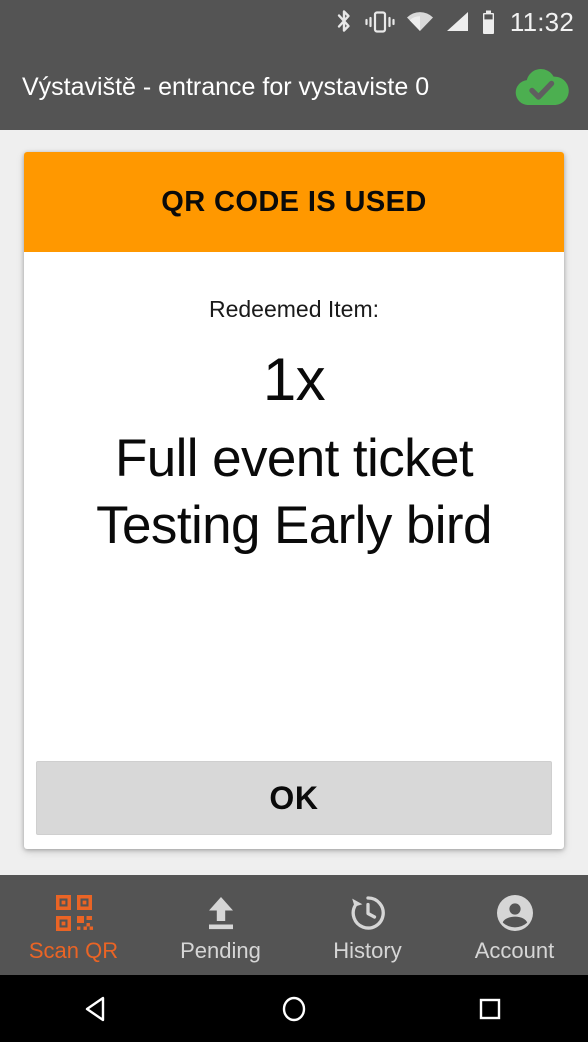 The image size is (588, 1042). I want to click on cloud-check-icon, so click(541, 87).